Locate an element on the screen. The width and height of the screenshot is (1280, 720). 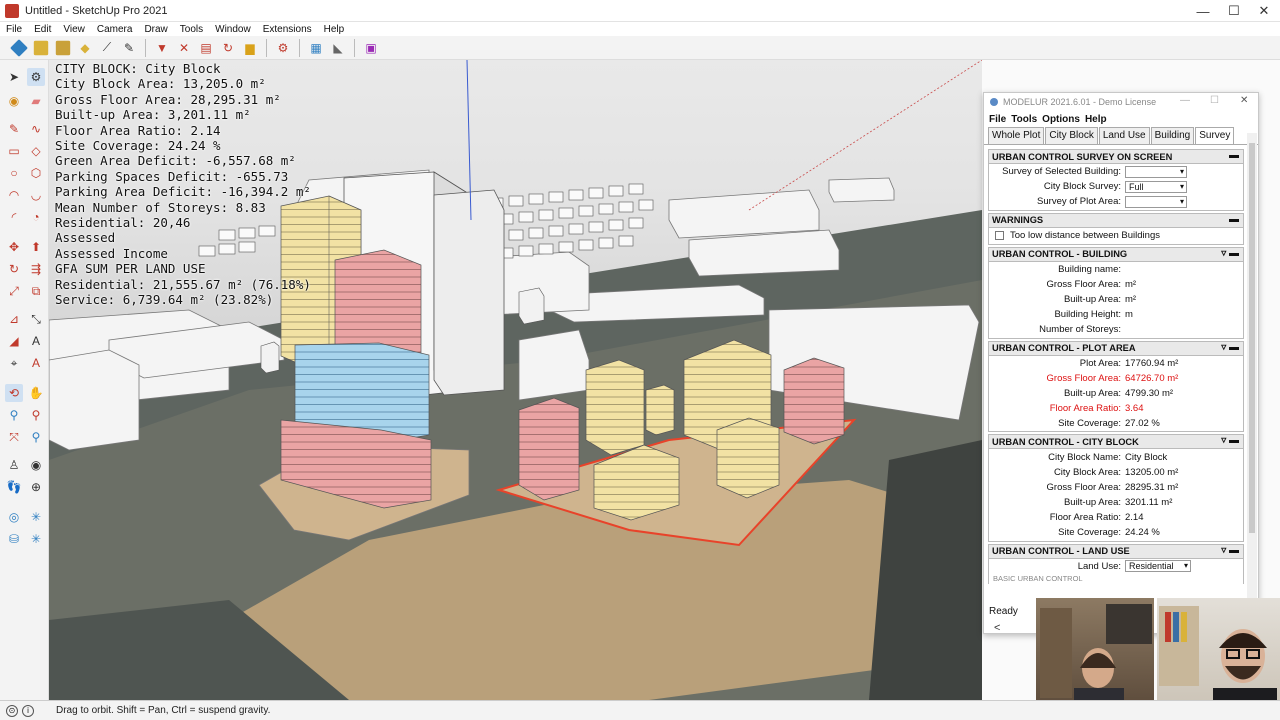
menu-help: Help is located at coordinates (334, 29).